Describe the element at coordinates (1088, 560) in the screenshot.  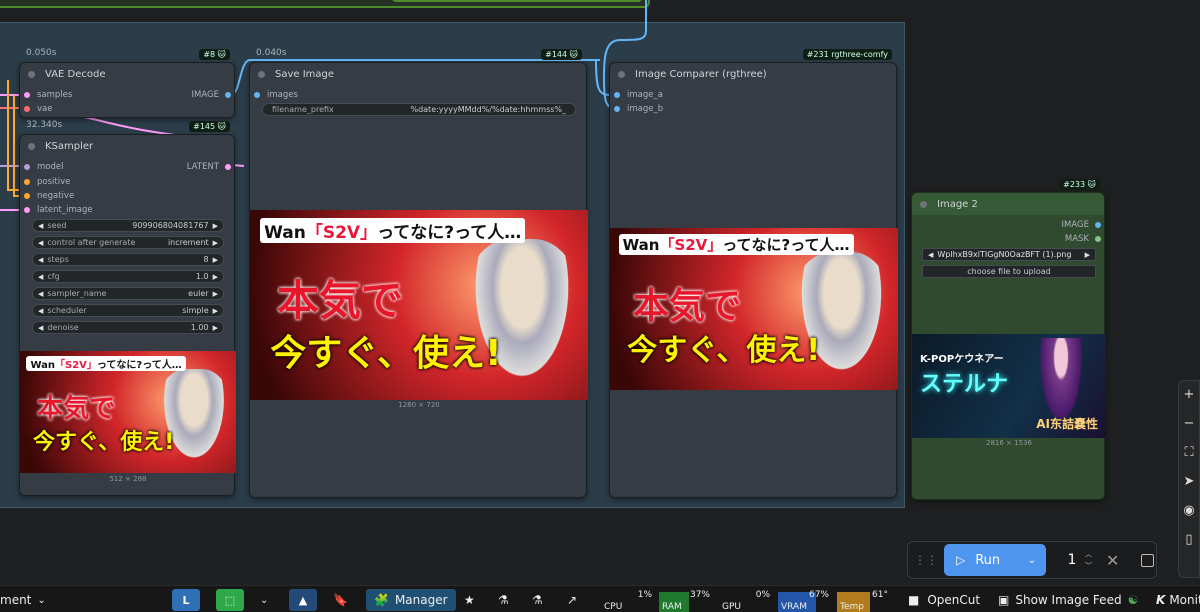
I see `stepper-arrows-icon: ︿ ﹀` at that location.